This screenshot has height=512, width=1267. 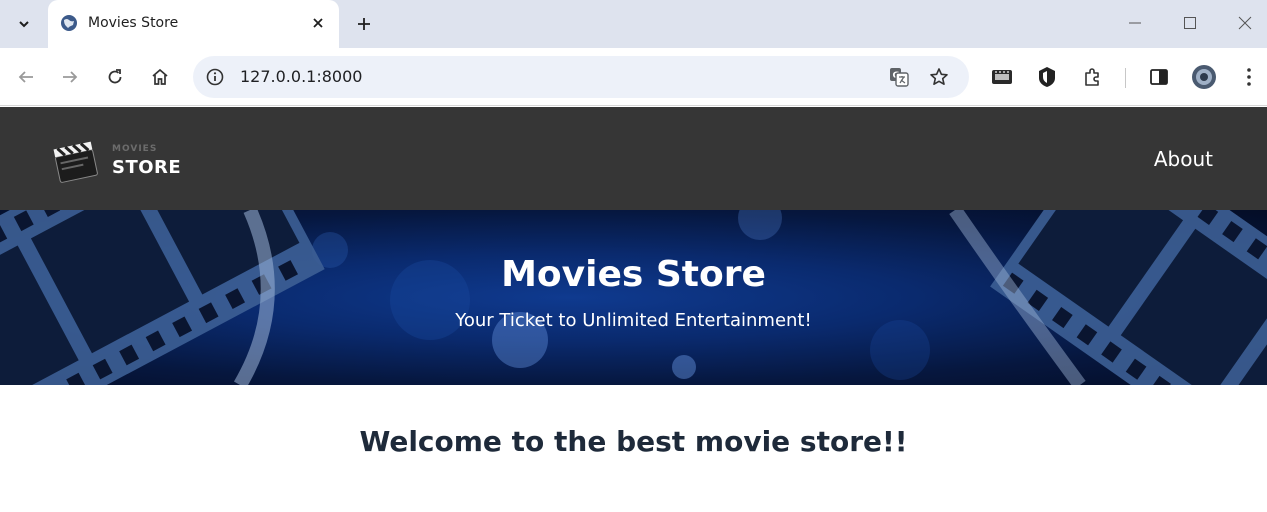 I want to click on tab-close-button, so click(x=318, y=23).